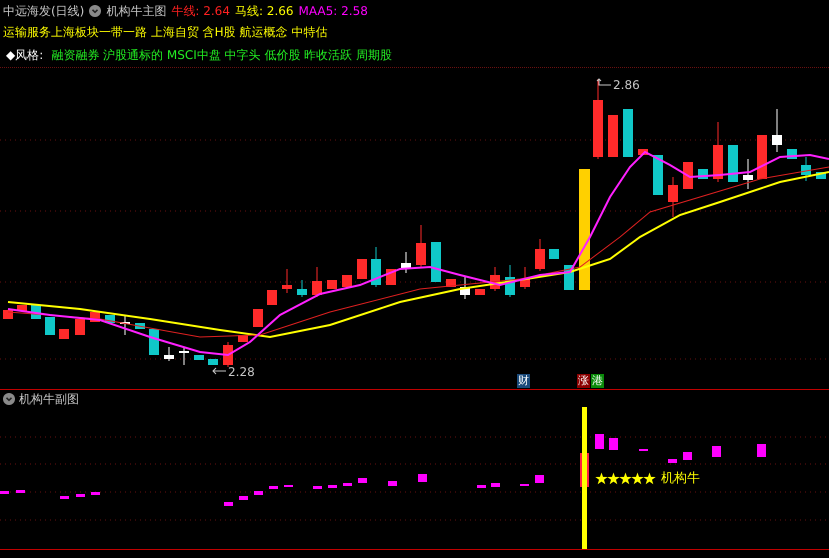 The width and height of the screenshot is (829, 558). I want to click on indicator-name: 机构牛主图, so click(136, 11).